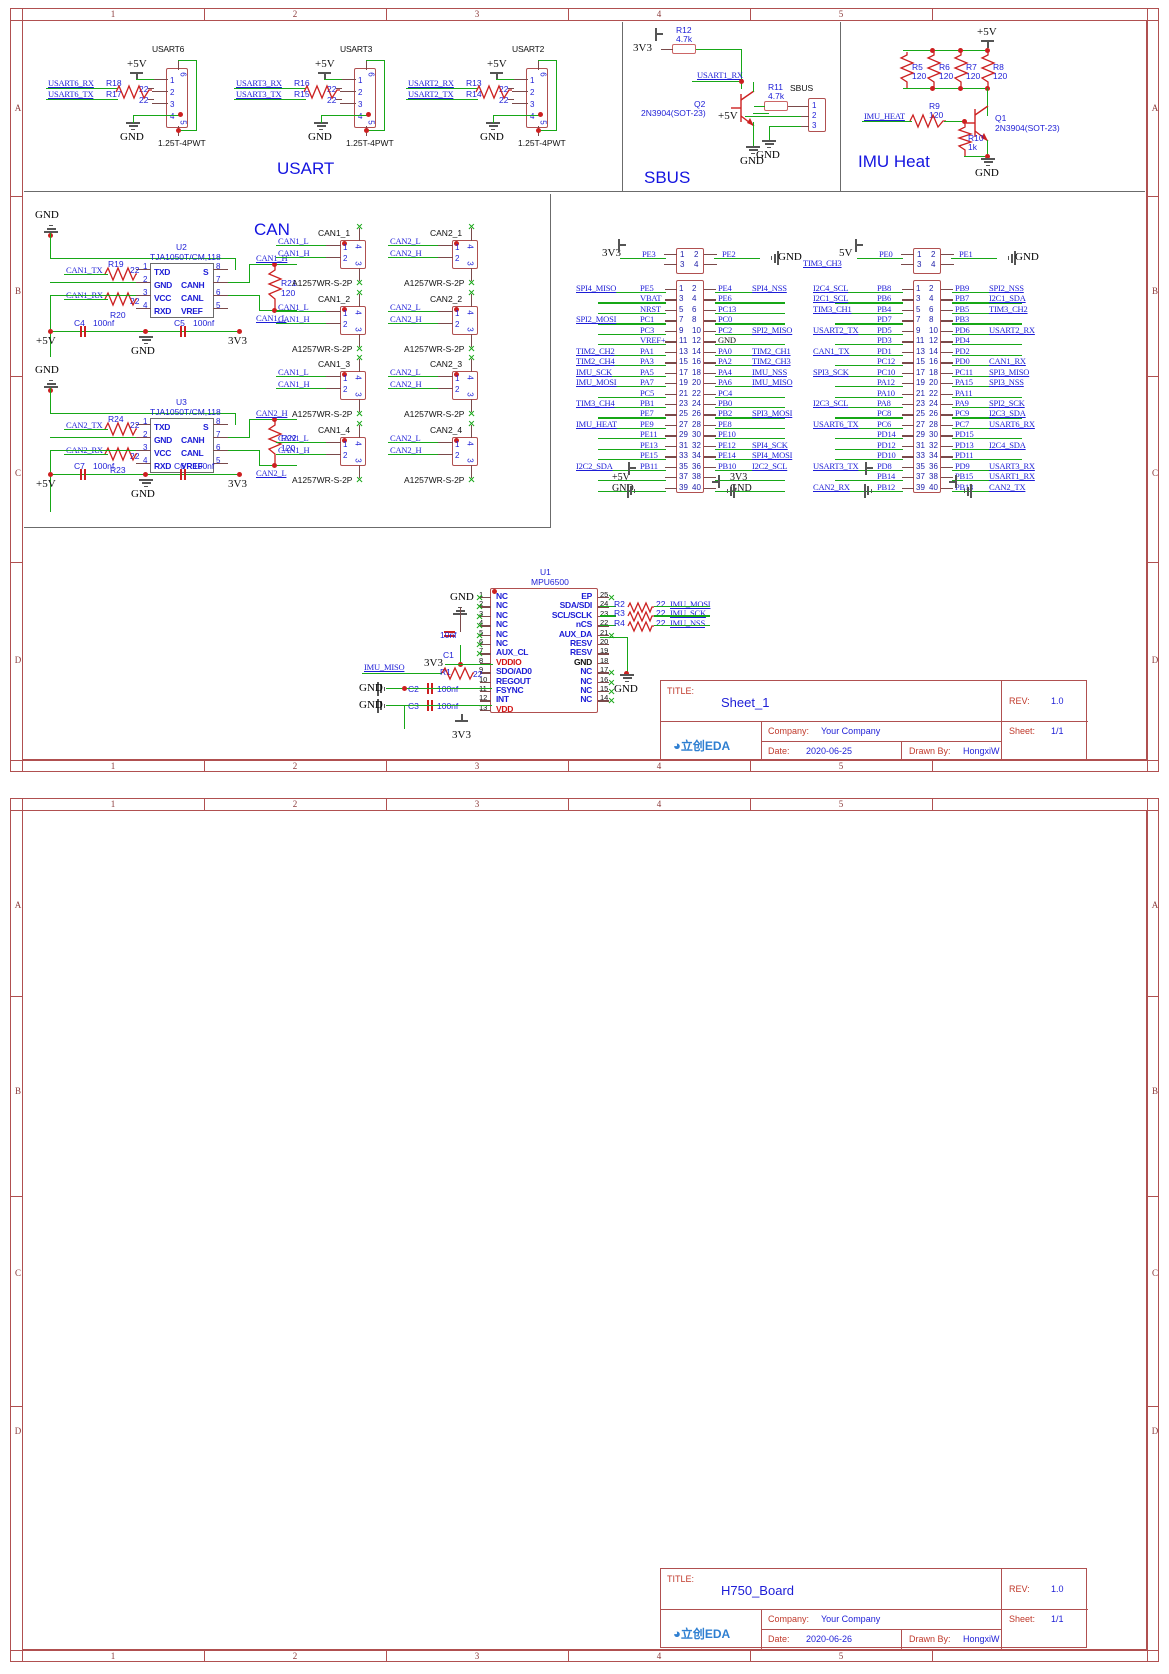  Describe the element at coordinates (1007, 413) in the screenshot. I see `hdr-right-rnet-26: I2C3_SDA` at that location.